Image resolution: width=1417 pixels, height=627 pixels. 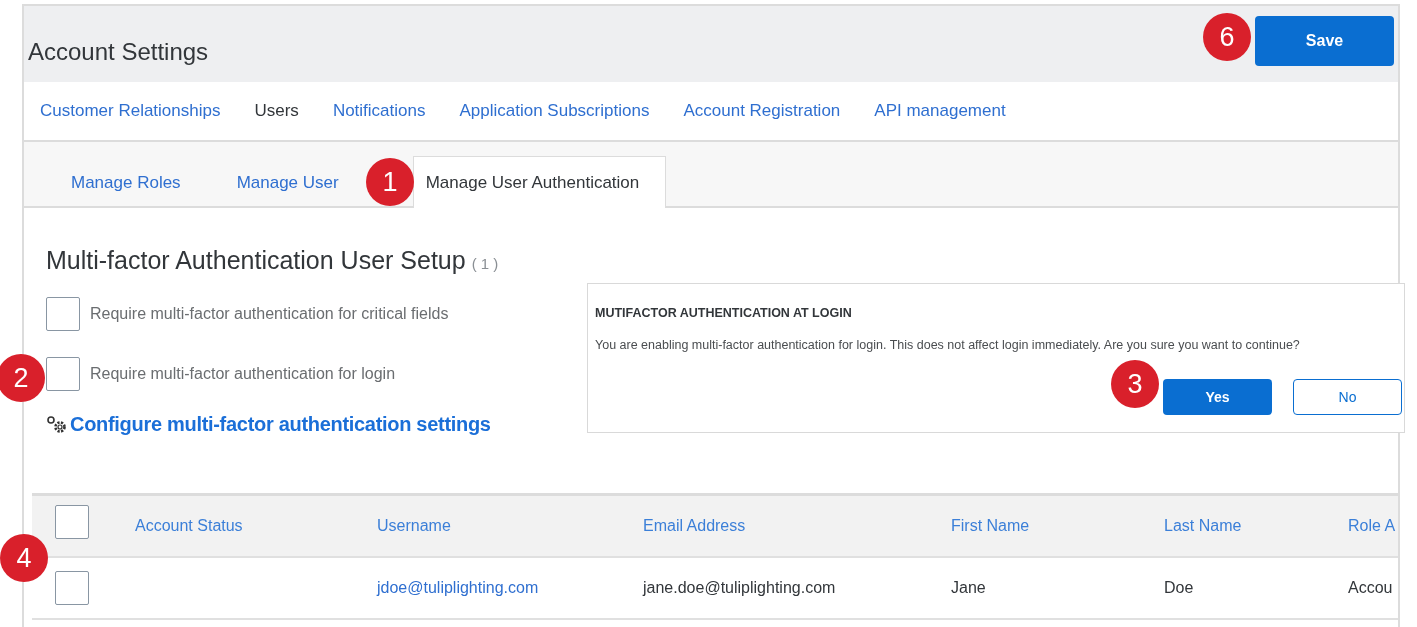 I want to click on table-cell-text: Jane, so click(x=969, y=588).